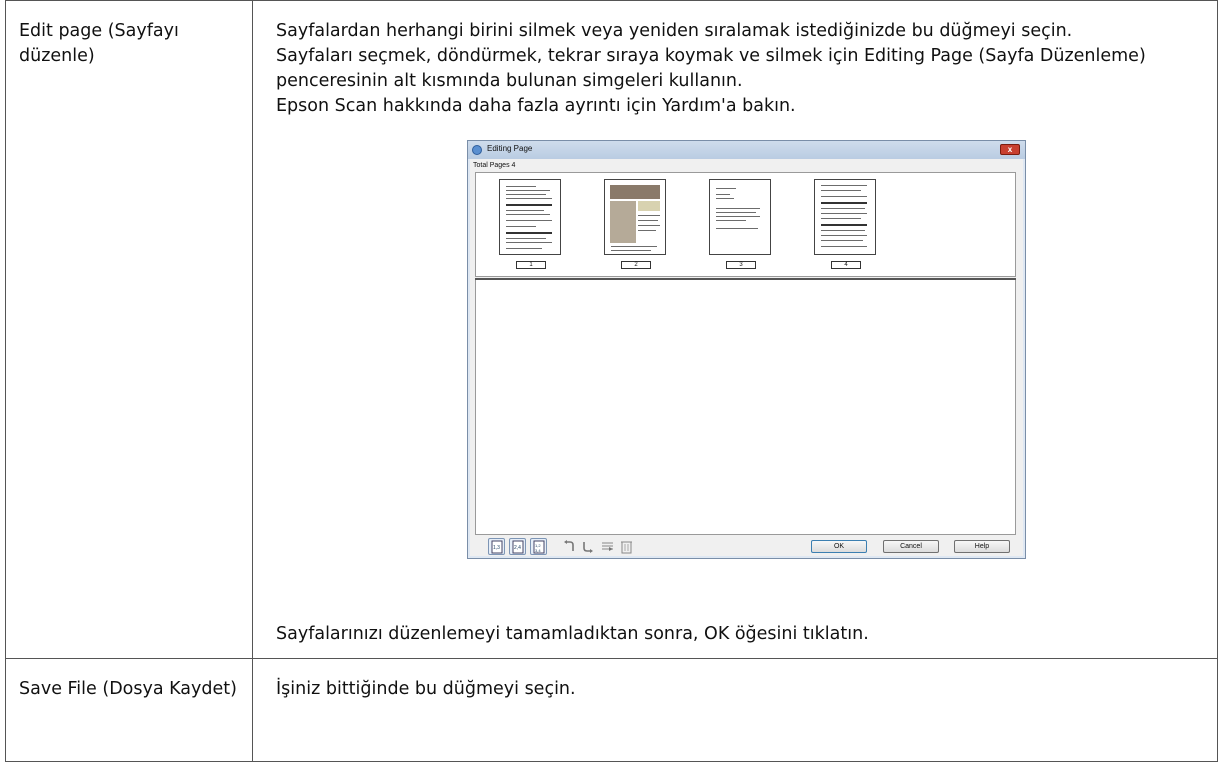  I want to click on row-name: Save File (Dosya Kaydet), so click(128, 689).